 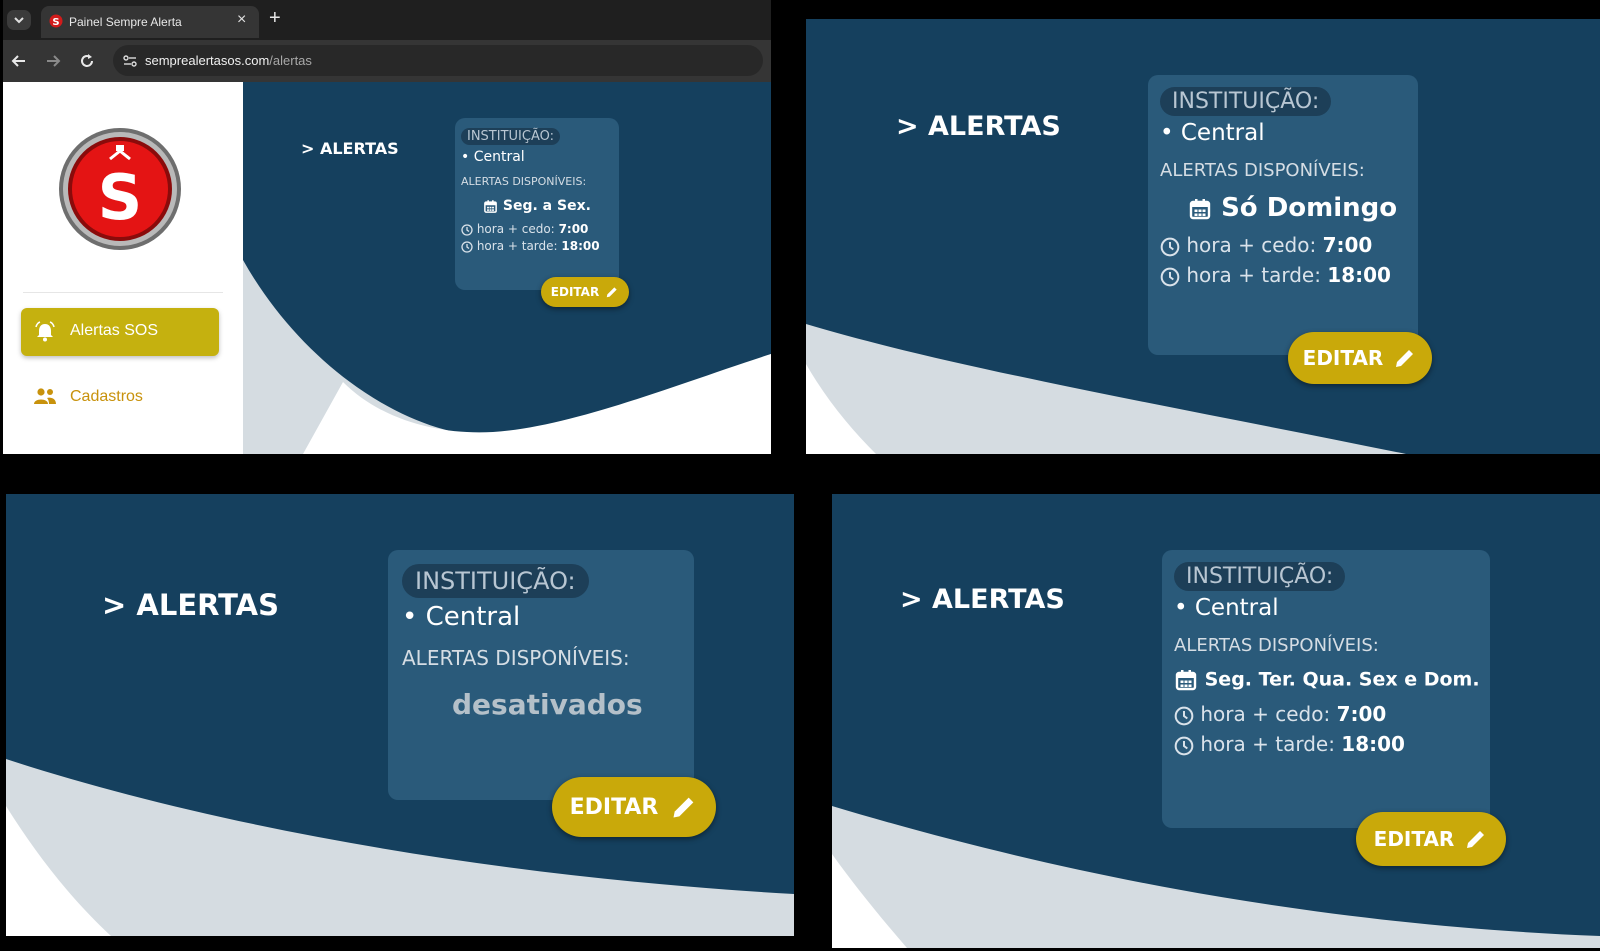 I want to click on reload-icon, so click(x=87, y=61).